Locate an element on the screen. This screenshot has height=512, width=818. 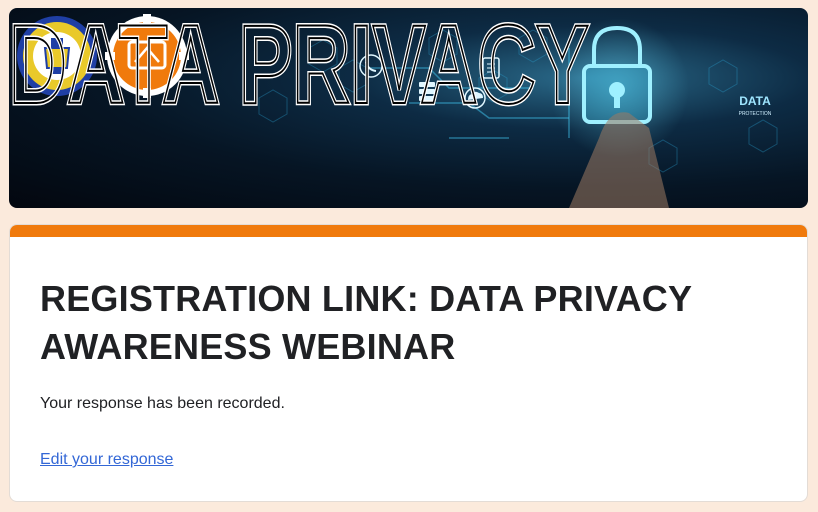
svg-text: PROTECTION is located at coordinates (755, 114).